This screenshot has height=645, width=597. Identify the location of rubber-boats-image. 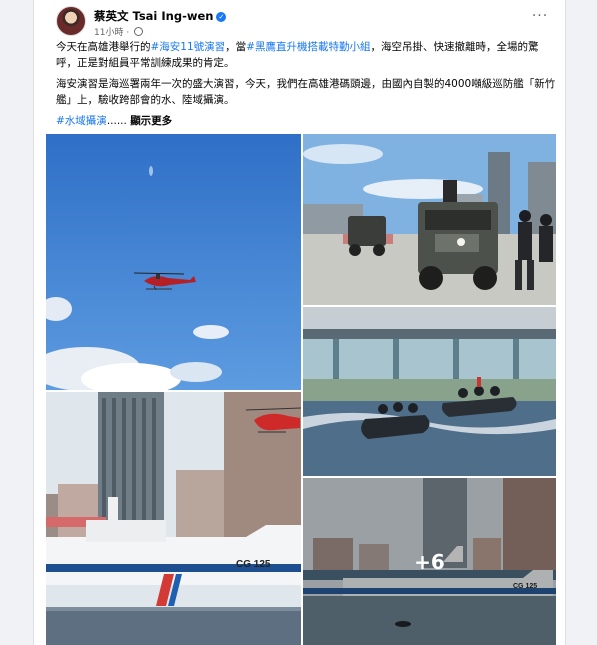
(429, 391).